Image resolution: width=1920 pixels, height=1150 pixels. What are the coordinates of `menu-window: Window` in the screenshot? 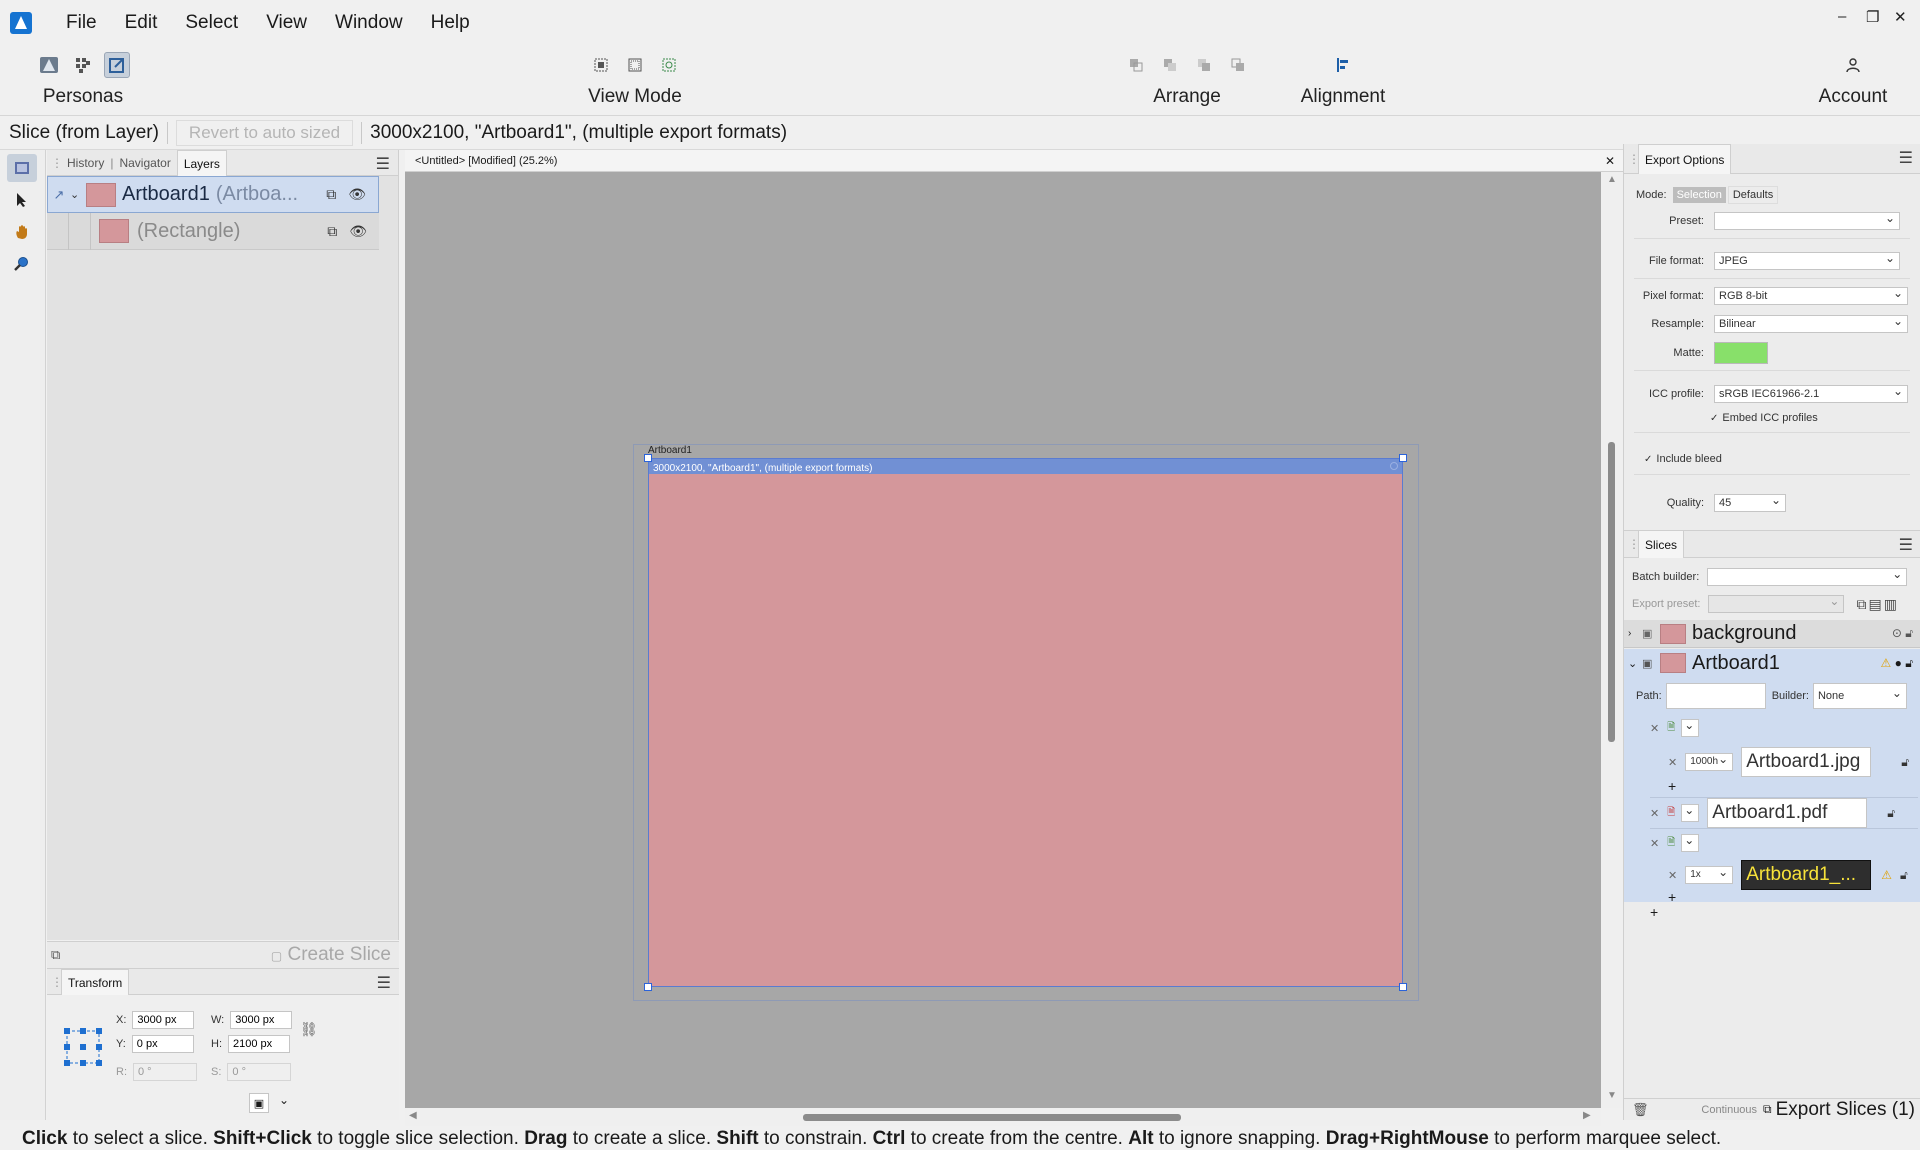 It's located at (369, 23).